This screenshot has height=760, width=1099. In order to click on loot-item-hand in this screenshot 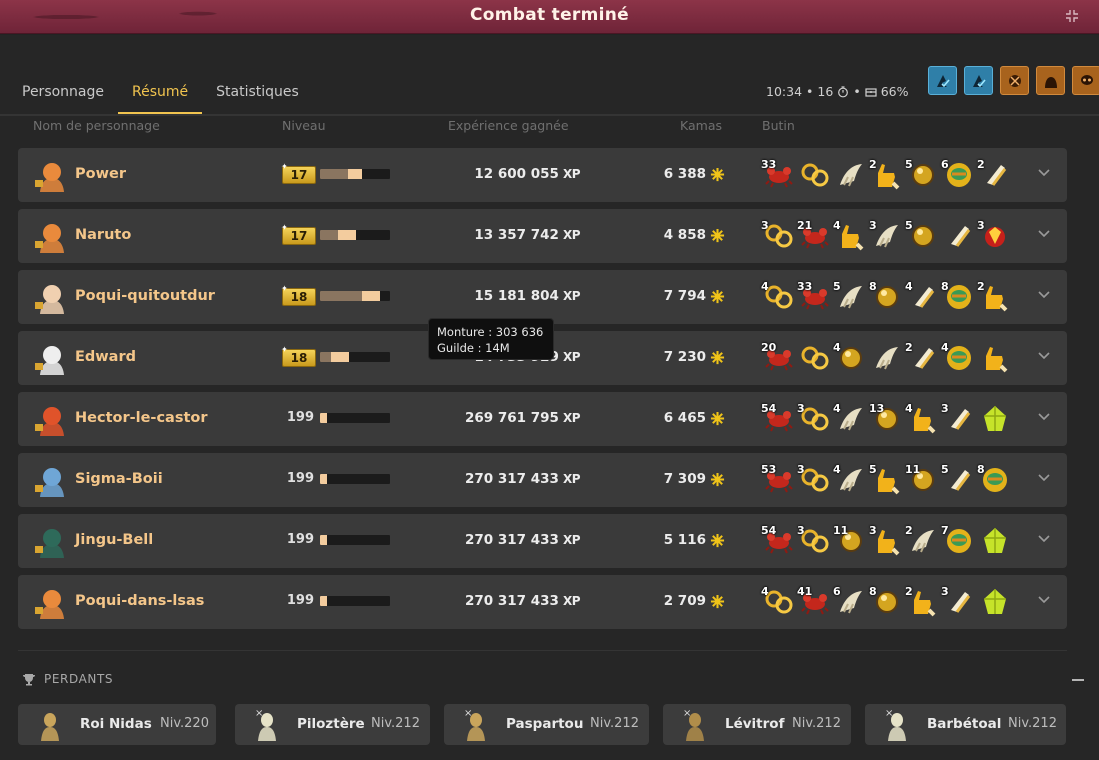, I will do `click(995, 358)`.